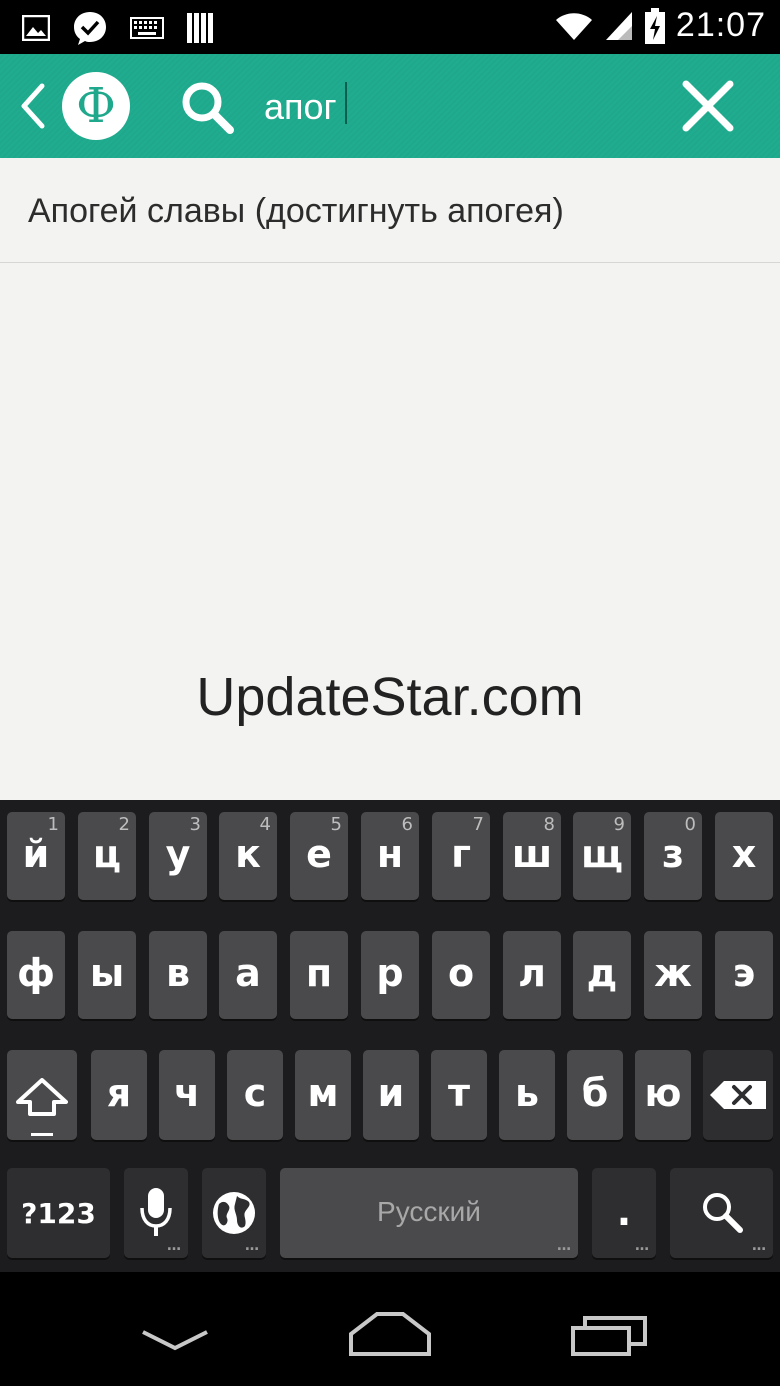 The width and height of the screenshot is (780, 1386). I want to click on key-у: у3, so click(178, 856).